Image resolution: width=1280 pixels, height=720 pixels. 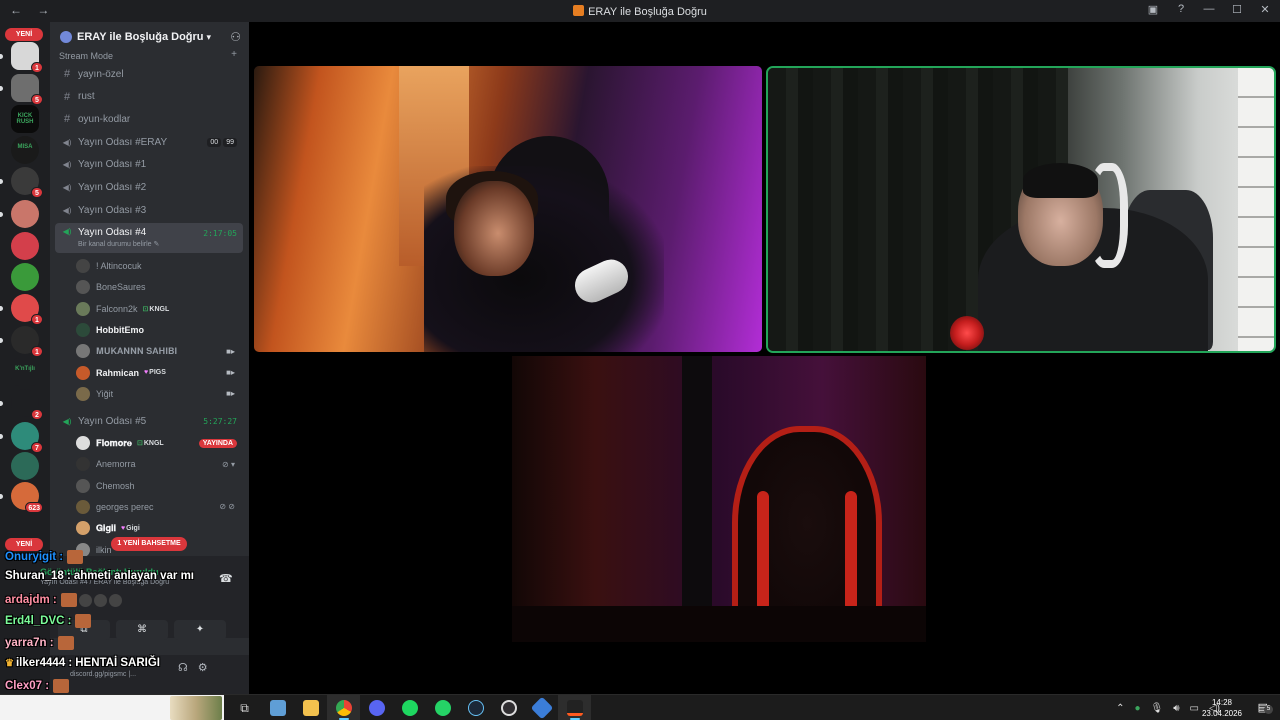 I want to click on add-channel-icon: +, so click(x=234, y=54).